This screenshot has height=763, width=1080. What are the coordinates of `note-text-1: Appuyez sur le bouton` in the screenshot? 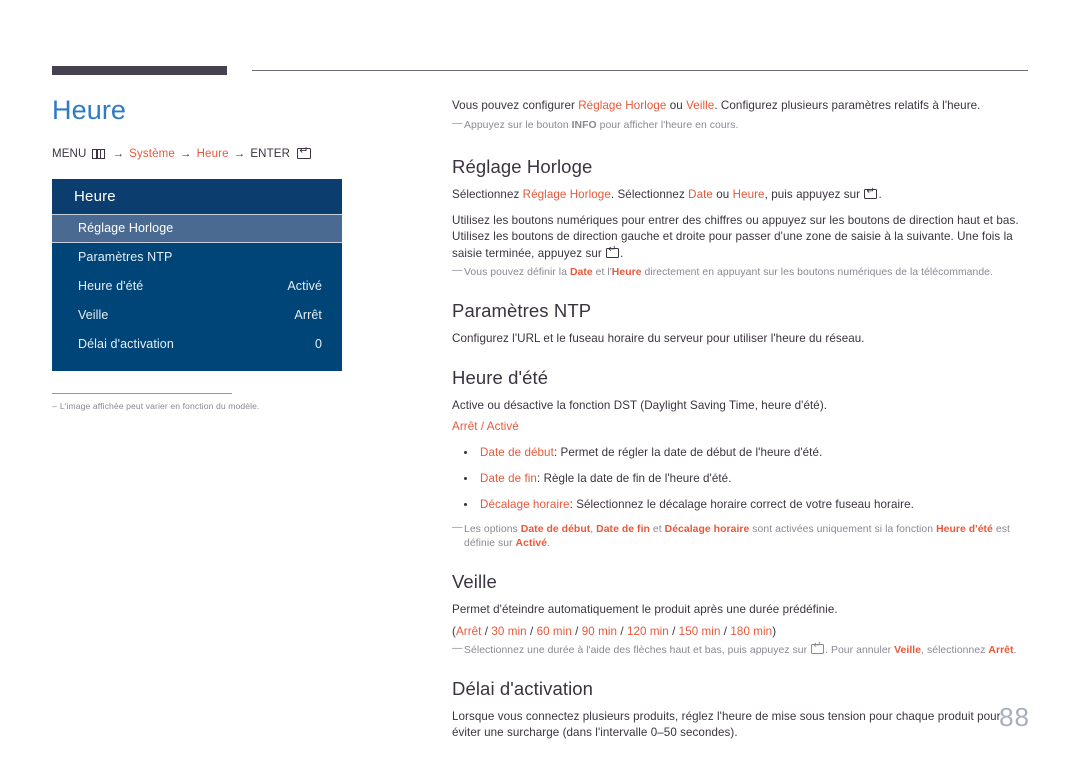 It's located at (518, 125).